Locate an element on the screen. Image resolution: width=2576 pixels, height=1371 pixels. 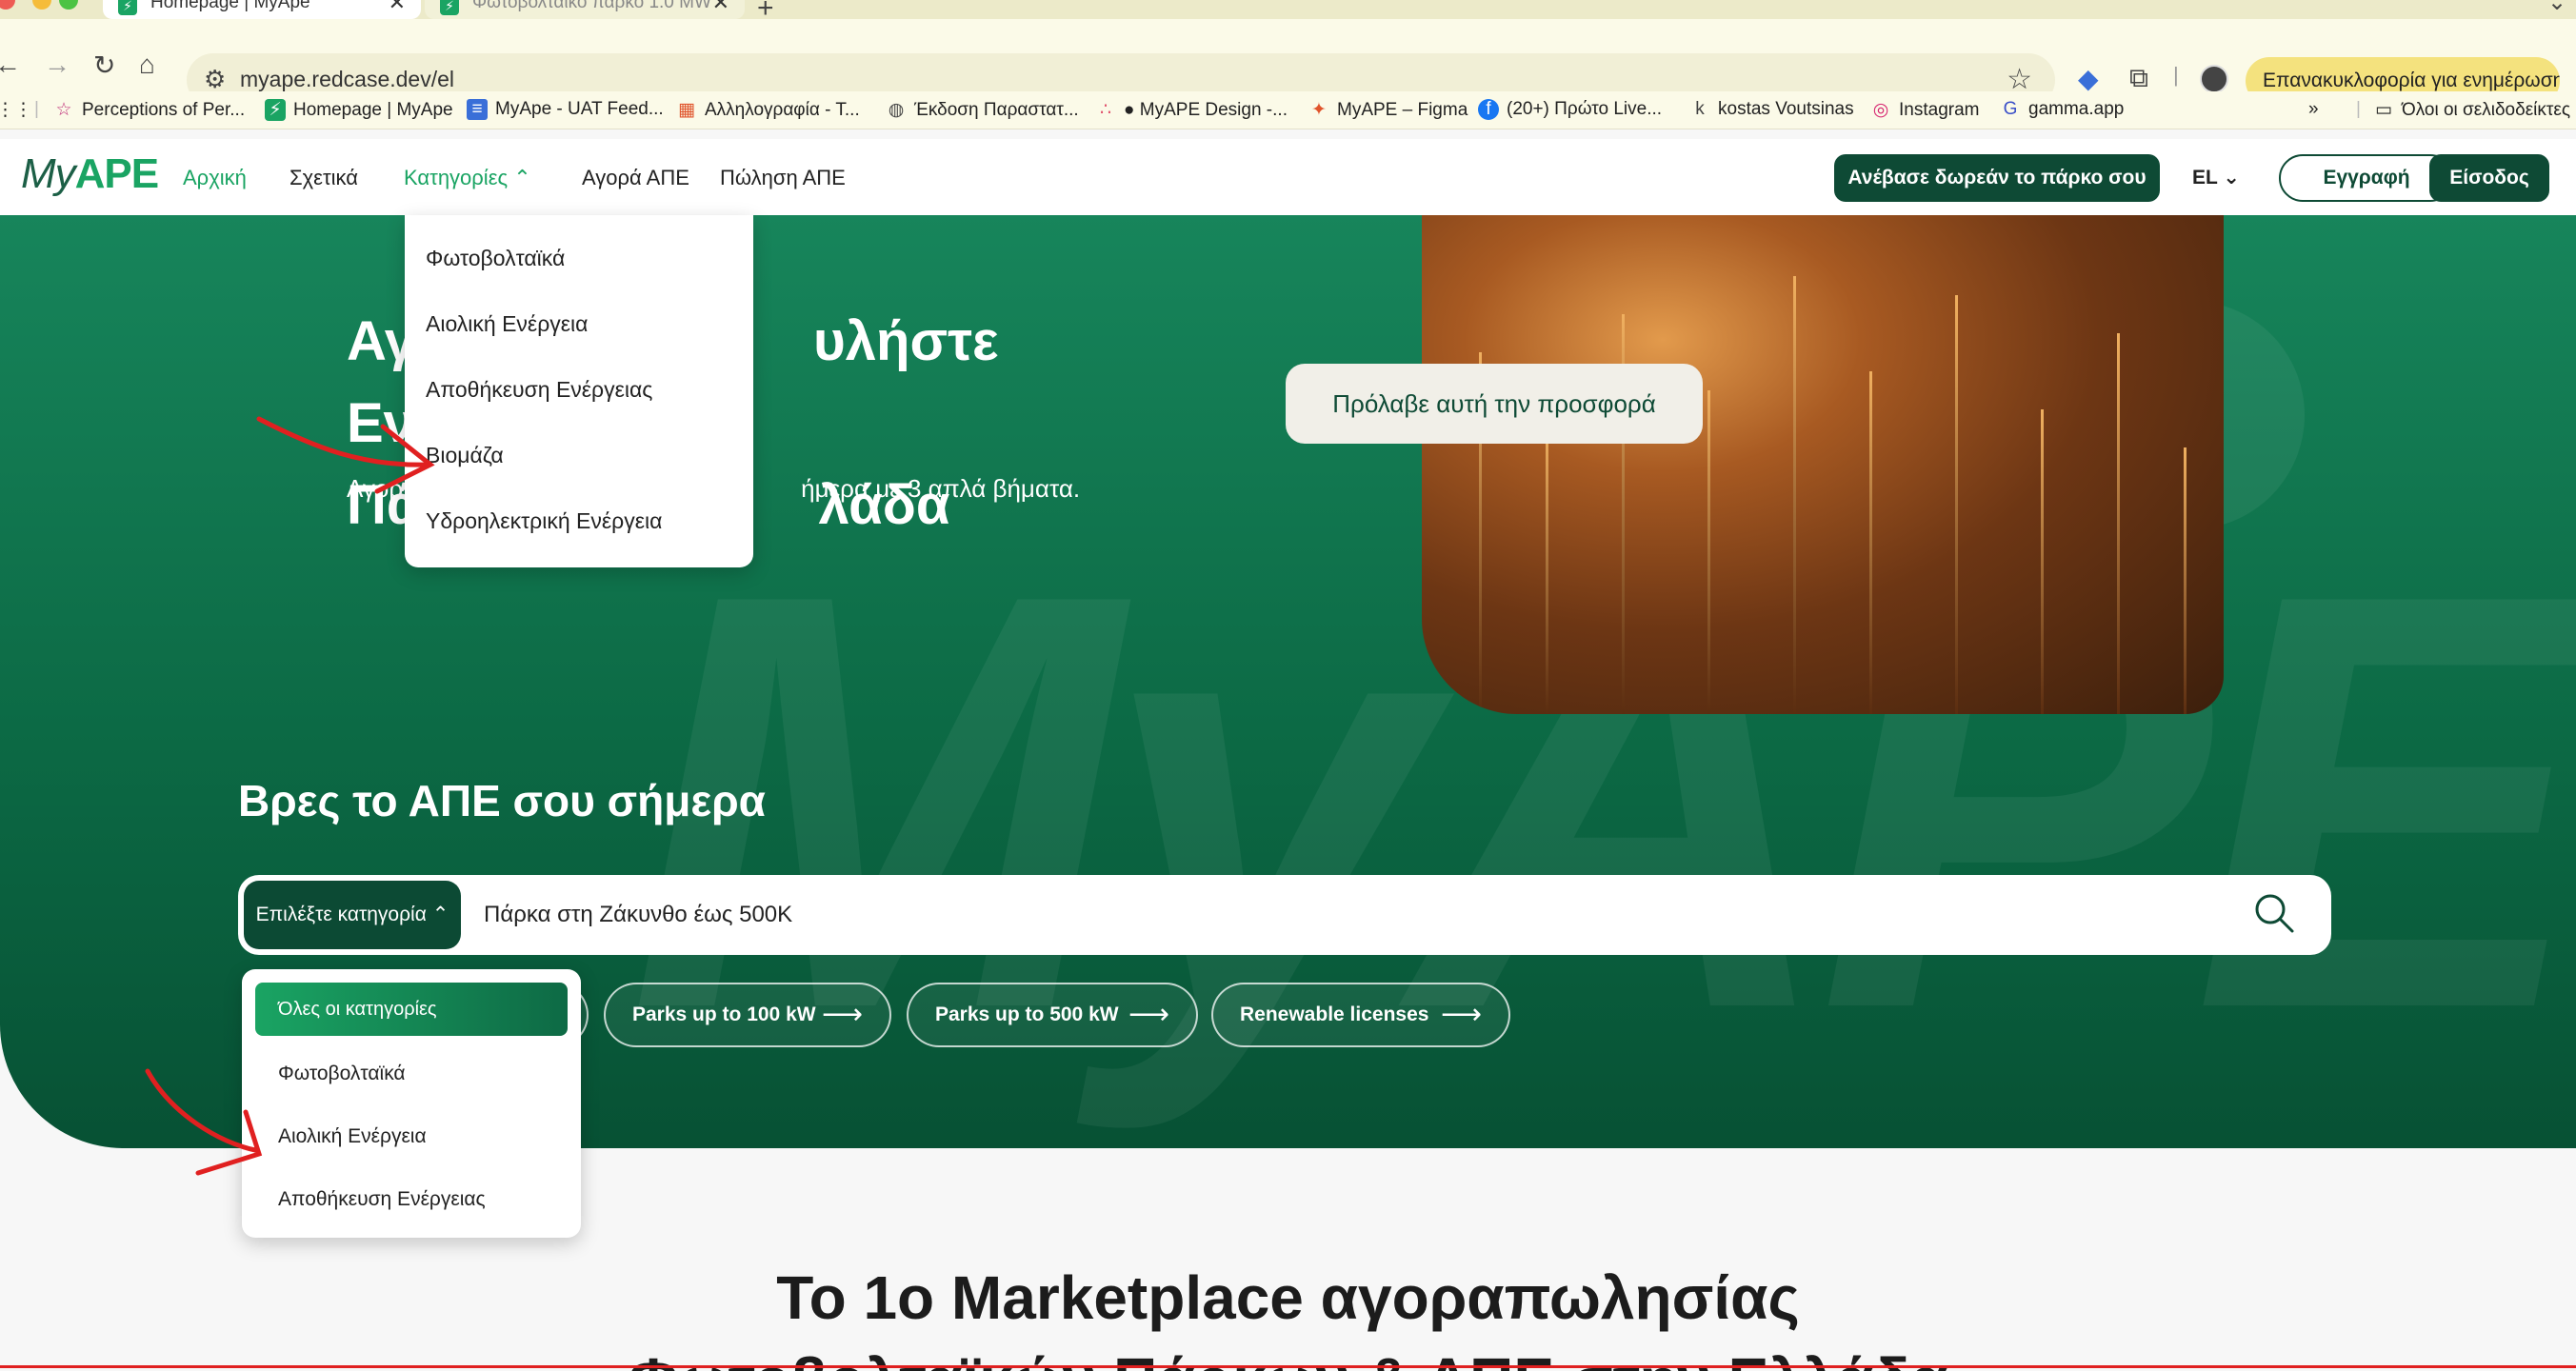
annotation-arrow-wind is located at coordinates (201, 1110).